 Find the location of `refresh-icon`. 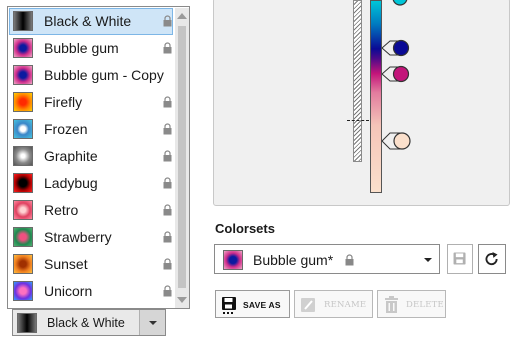

refresh-icon is located at coordinates (491, 259).